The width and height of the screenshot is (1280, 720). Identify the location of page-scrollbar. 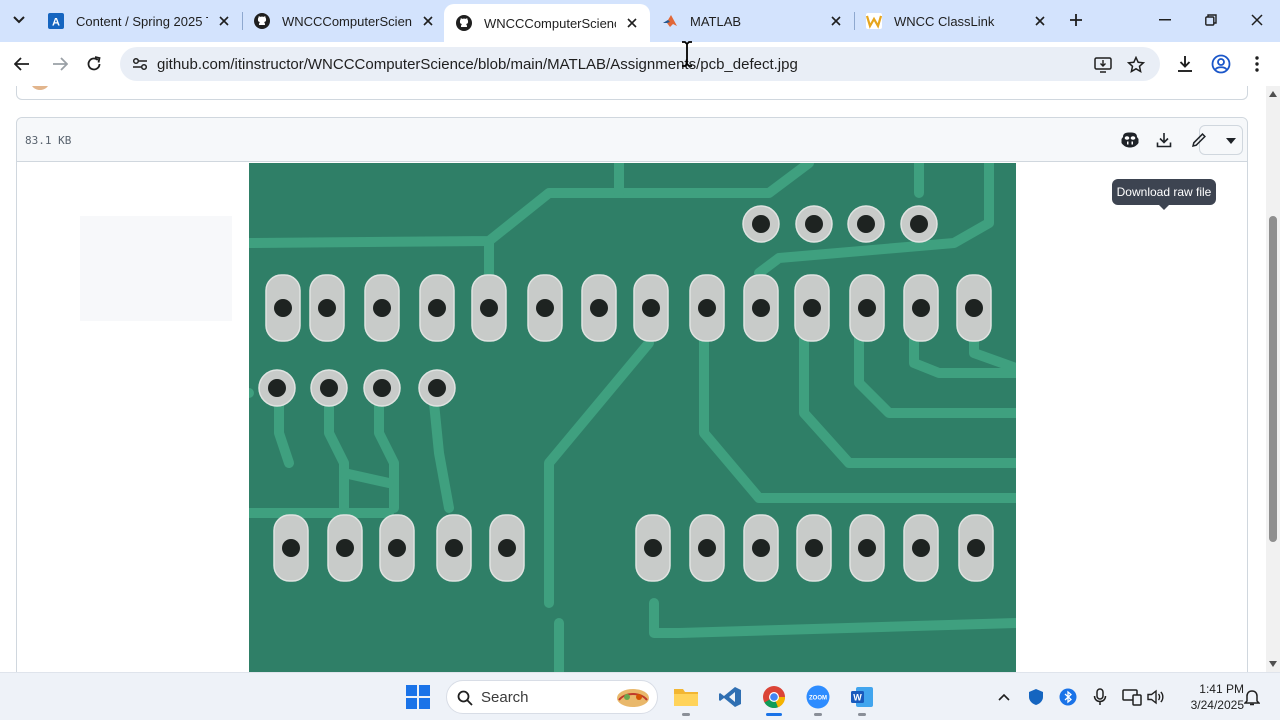
(1273, 379).